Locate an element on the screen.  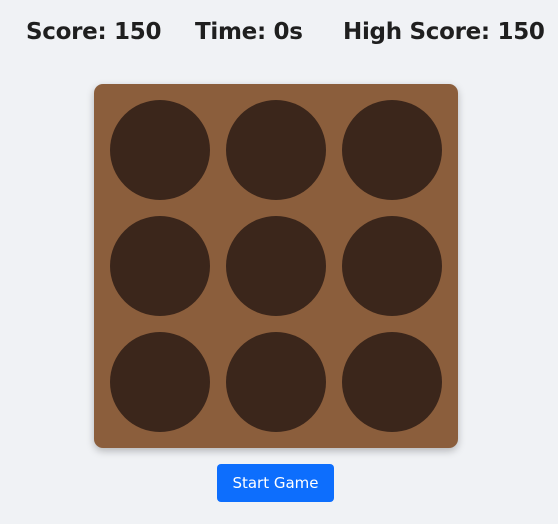
start-game-button: Start Game is located at coordinates (275, 483).